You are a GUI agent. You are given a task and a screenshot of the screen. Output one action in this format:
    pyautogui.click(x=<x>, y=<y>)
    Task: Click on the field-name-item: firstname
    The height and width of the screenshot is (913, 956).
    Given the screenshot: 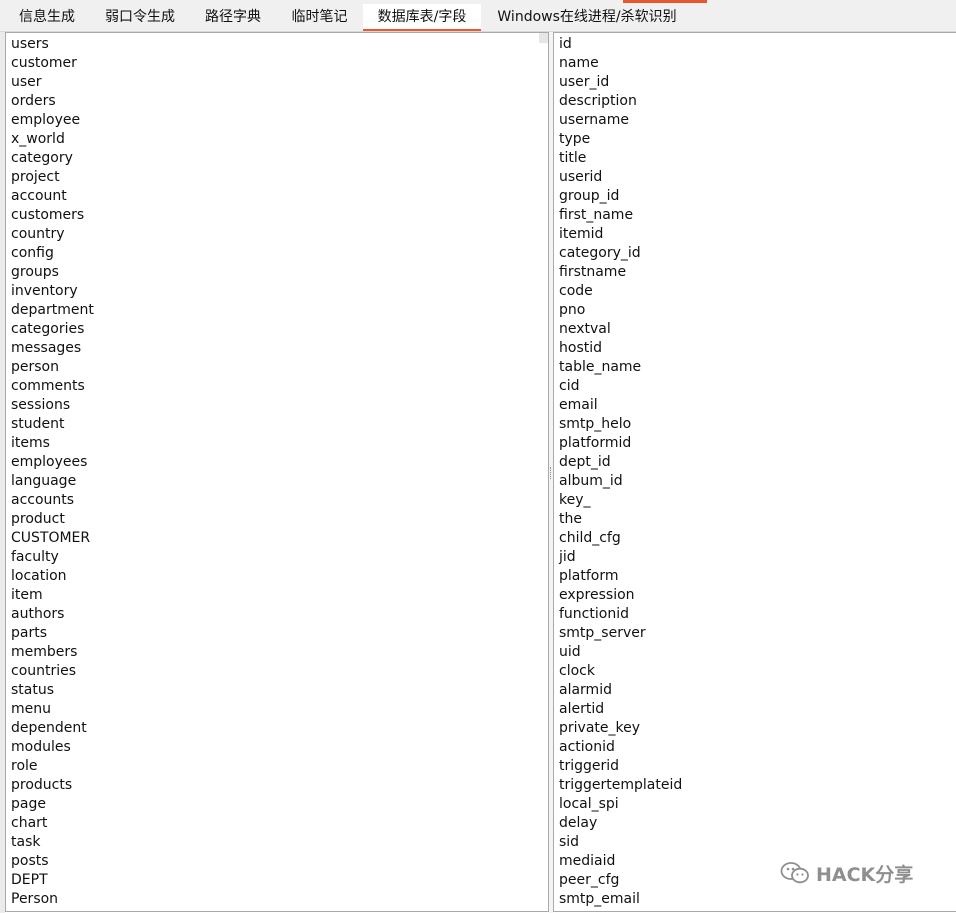 What is the action you would take?
    pyautogui.click(x=593, y=272)
    